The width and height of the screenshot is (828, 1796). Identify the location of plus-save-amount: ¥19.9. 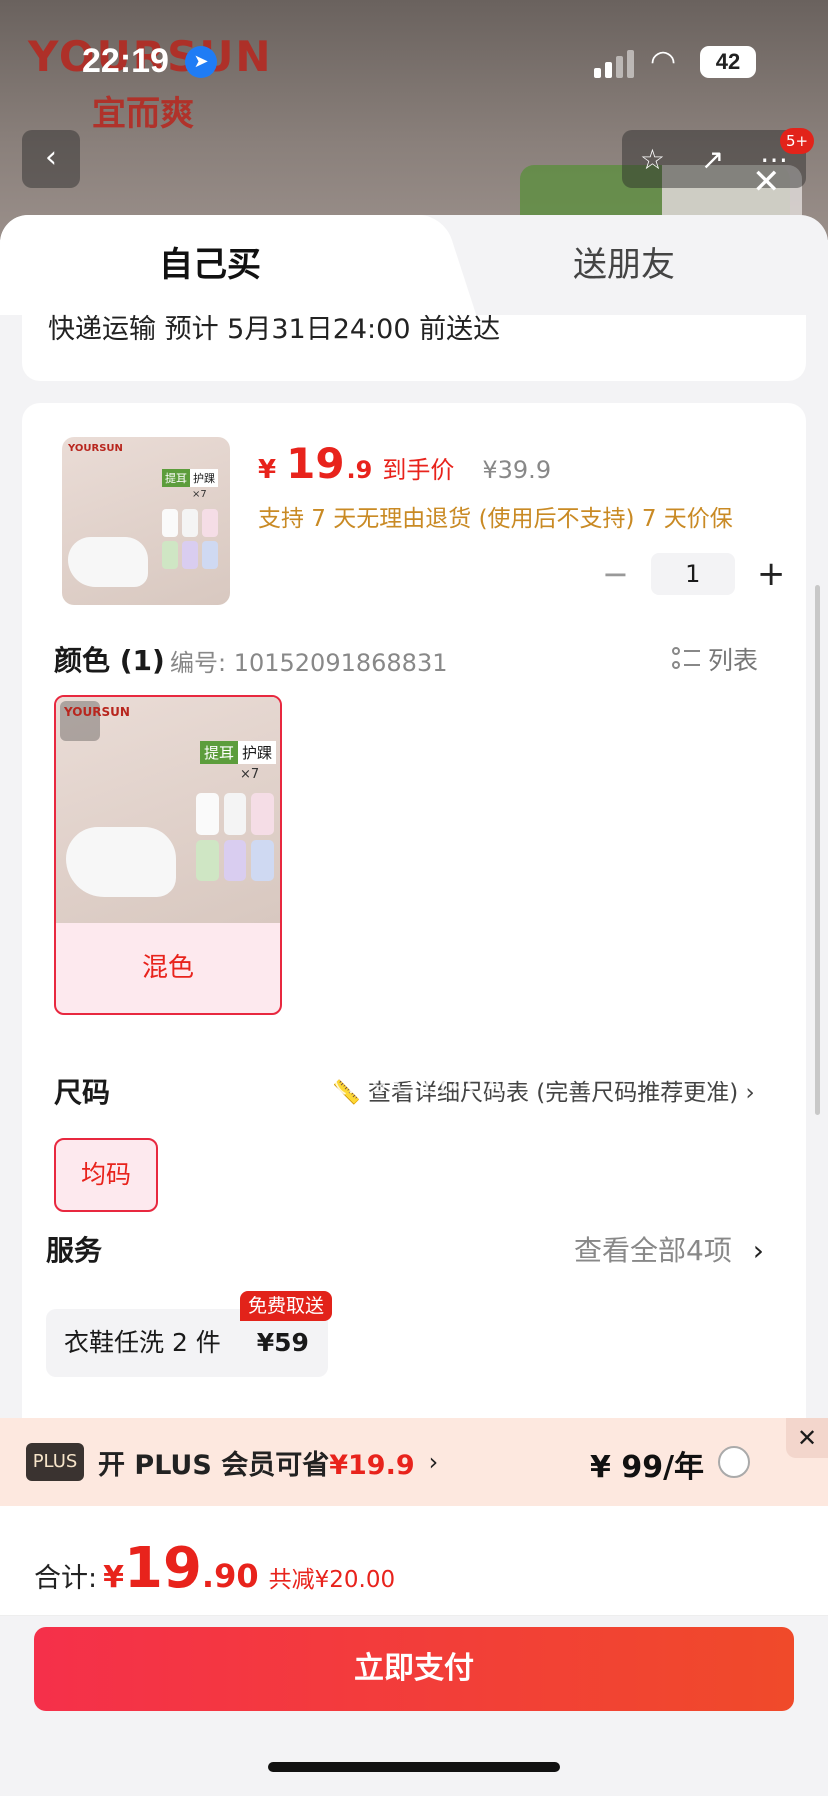
(372, 1465).